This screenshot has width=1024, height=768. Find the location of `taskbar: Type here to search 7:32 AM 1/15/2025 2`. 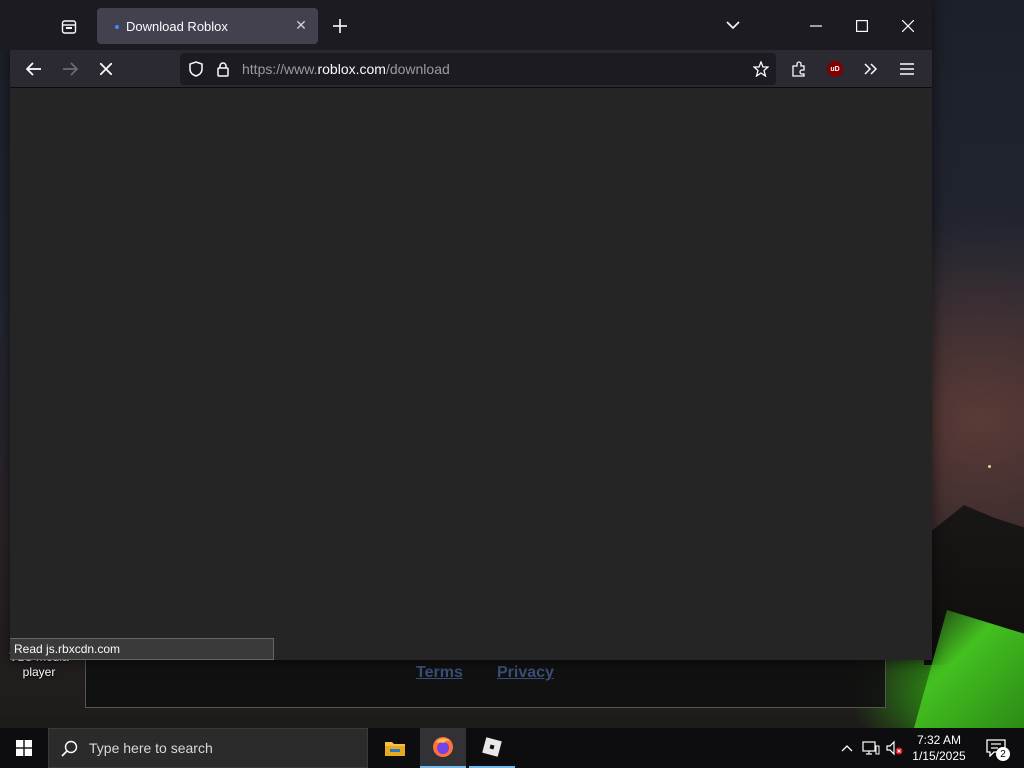

taskbar: Type here to search 7:32 AM 1/15/2025 2 is located at coordinates (512, 748).